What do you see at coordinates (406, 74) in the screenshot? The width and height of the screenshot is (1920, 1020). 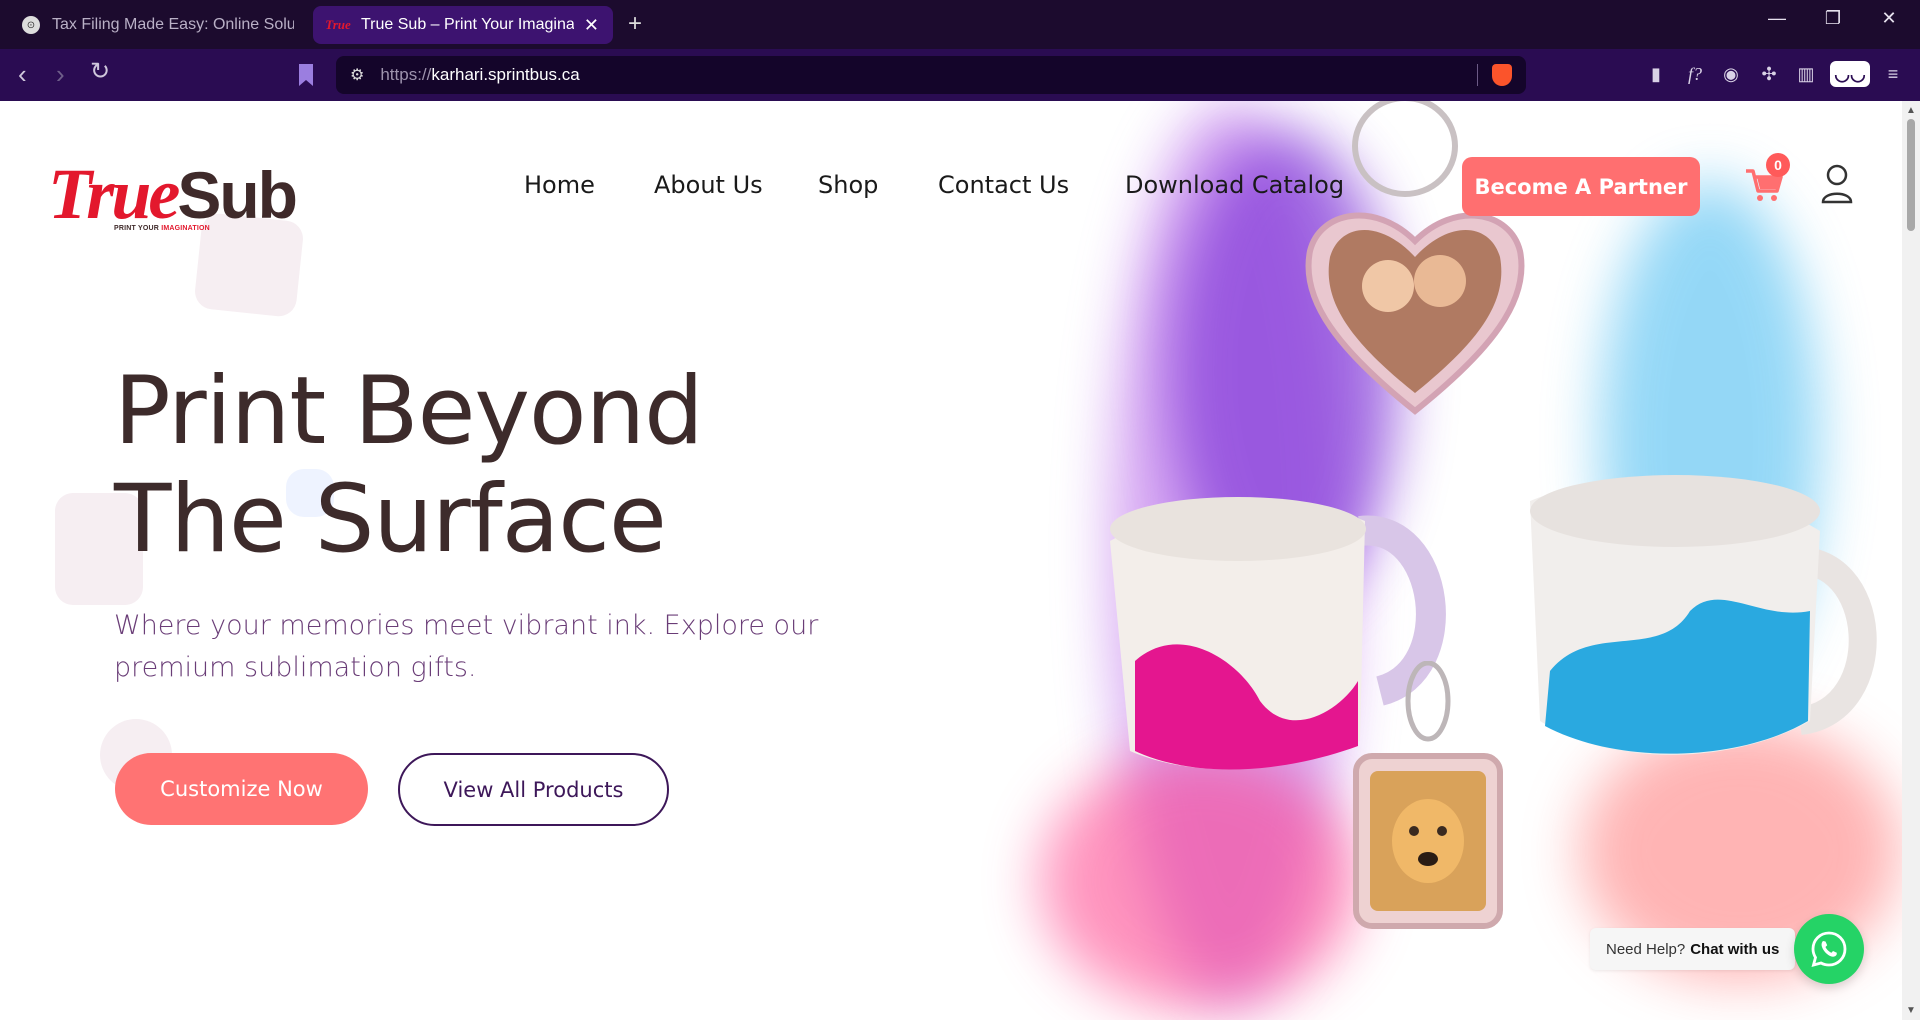 I see `url-scheme: https://` at bounding box center [406, 74].